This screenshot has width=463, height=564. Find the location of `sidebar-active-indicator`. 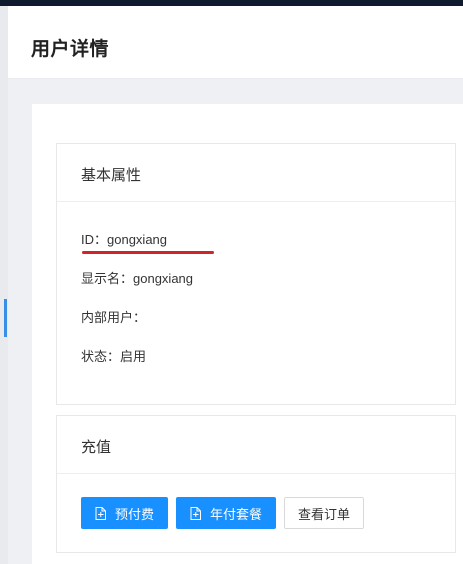

sidebar-active-indicator is located at coordinates (5, 318).